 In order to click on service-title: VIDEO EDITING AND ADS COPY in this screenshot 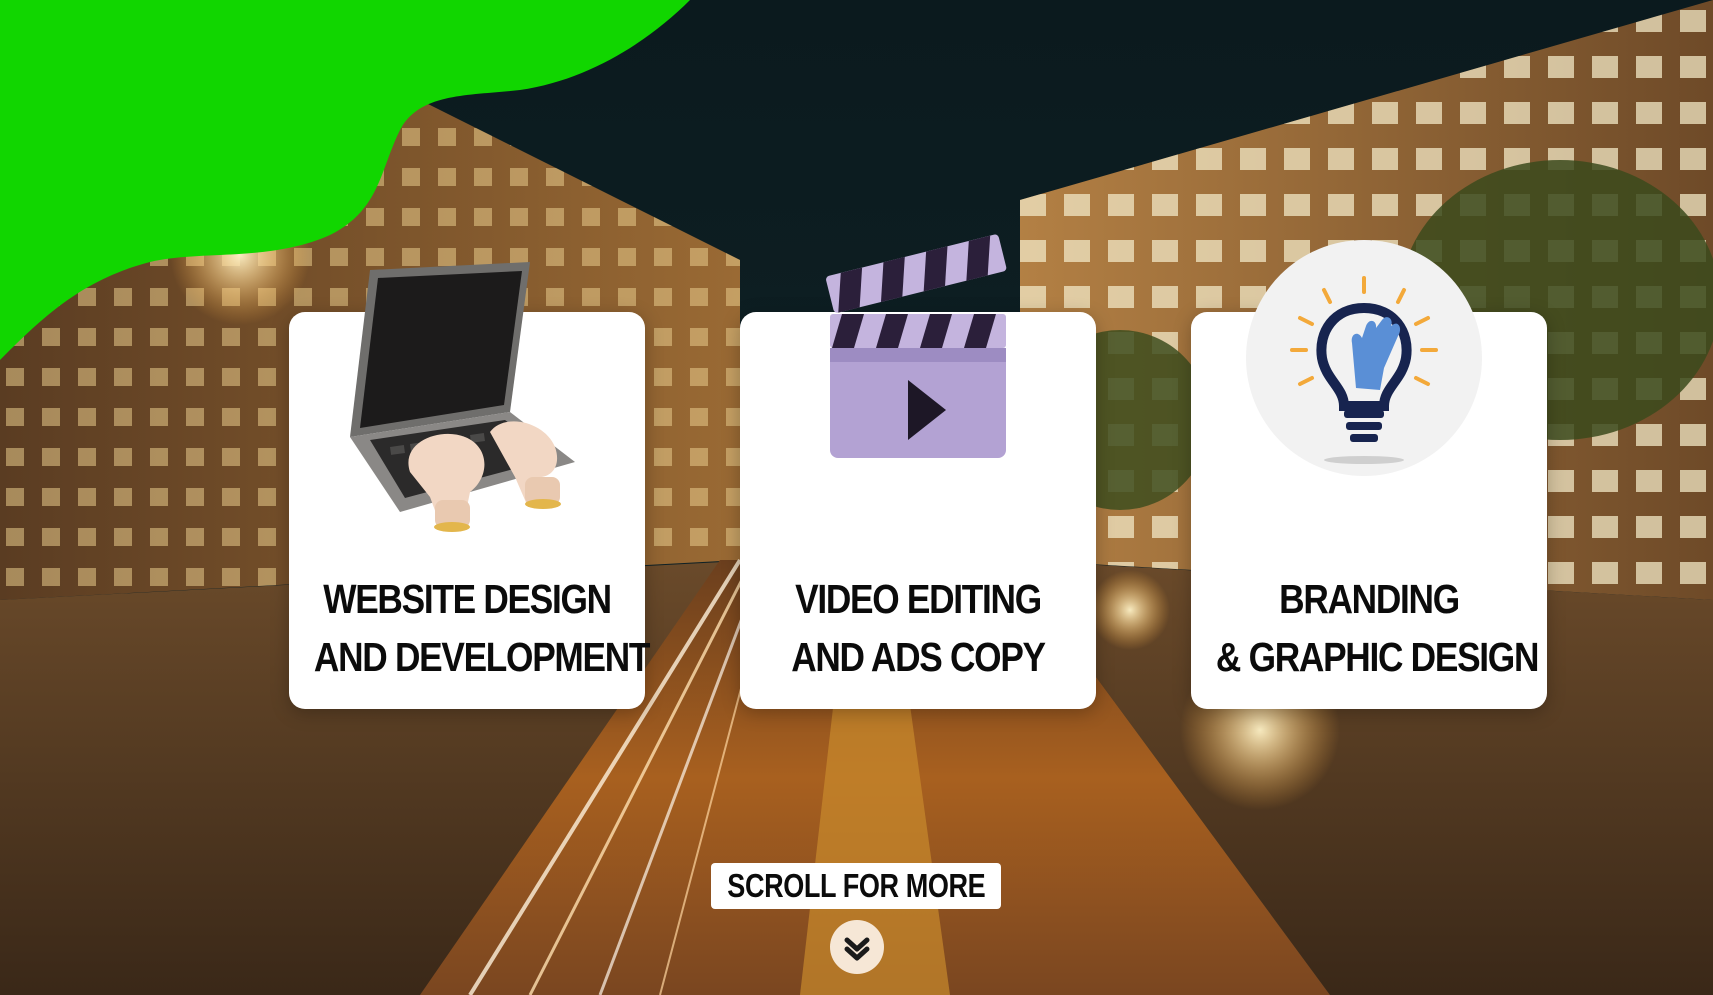, I will do `click(918, 628)`.